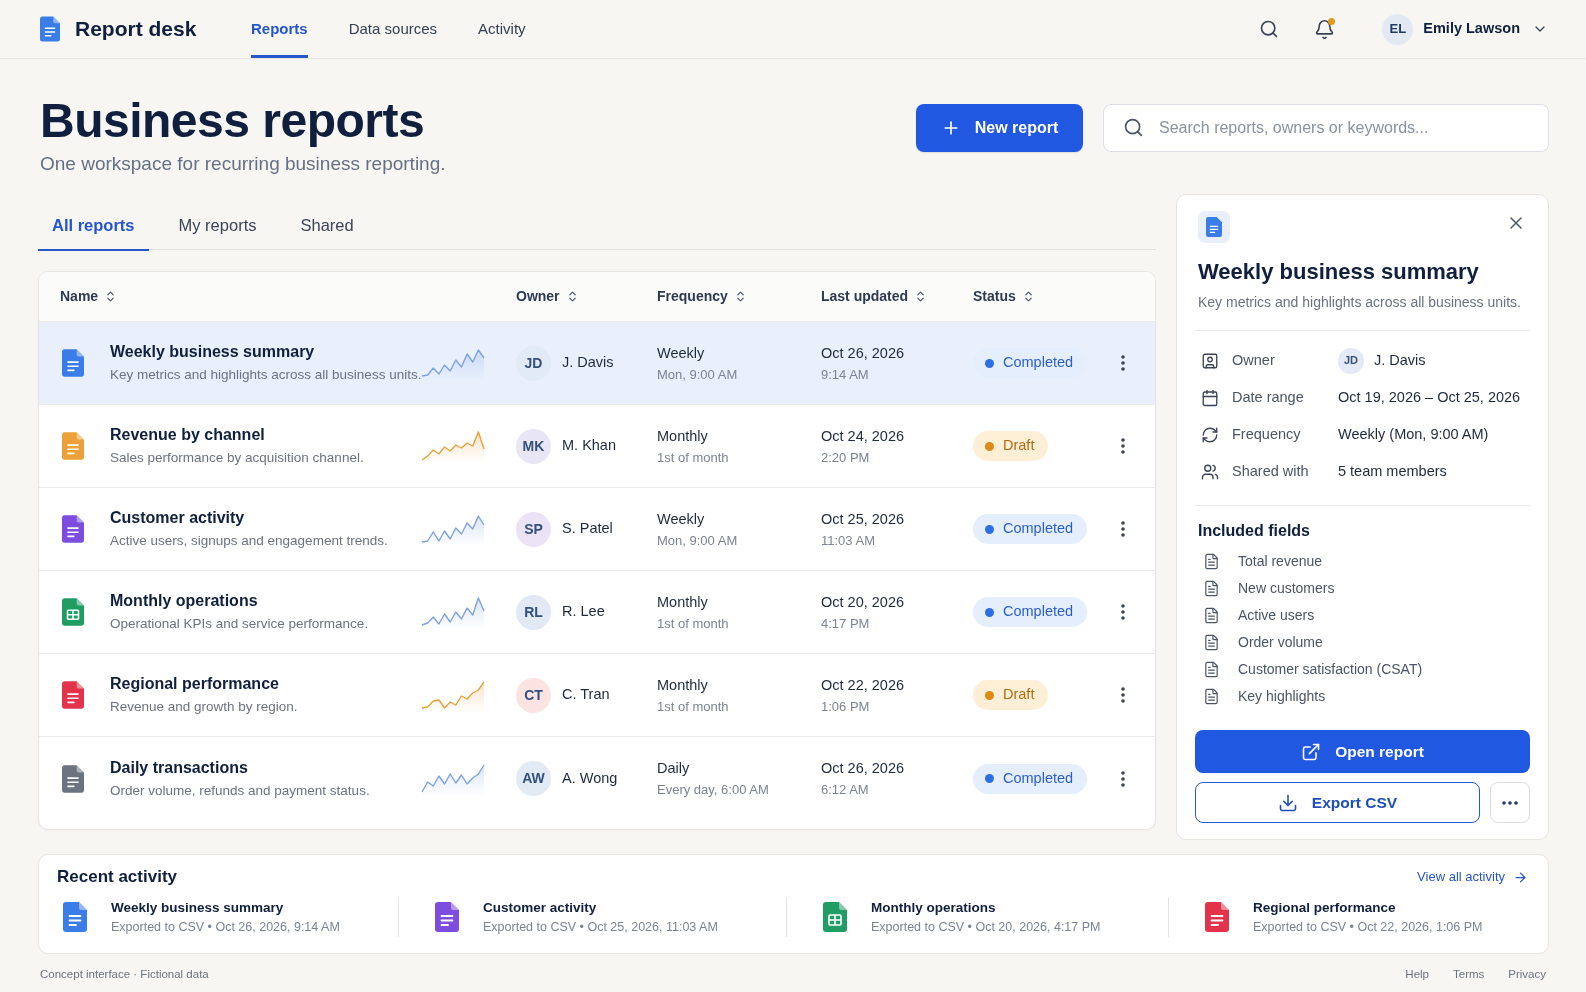  I want to click on report-description: Revenue and growth by region., so click(204, 707).